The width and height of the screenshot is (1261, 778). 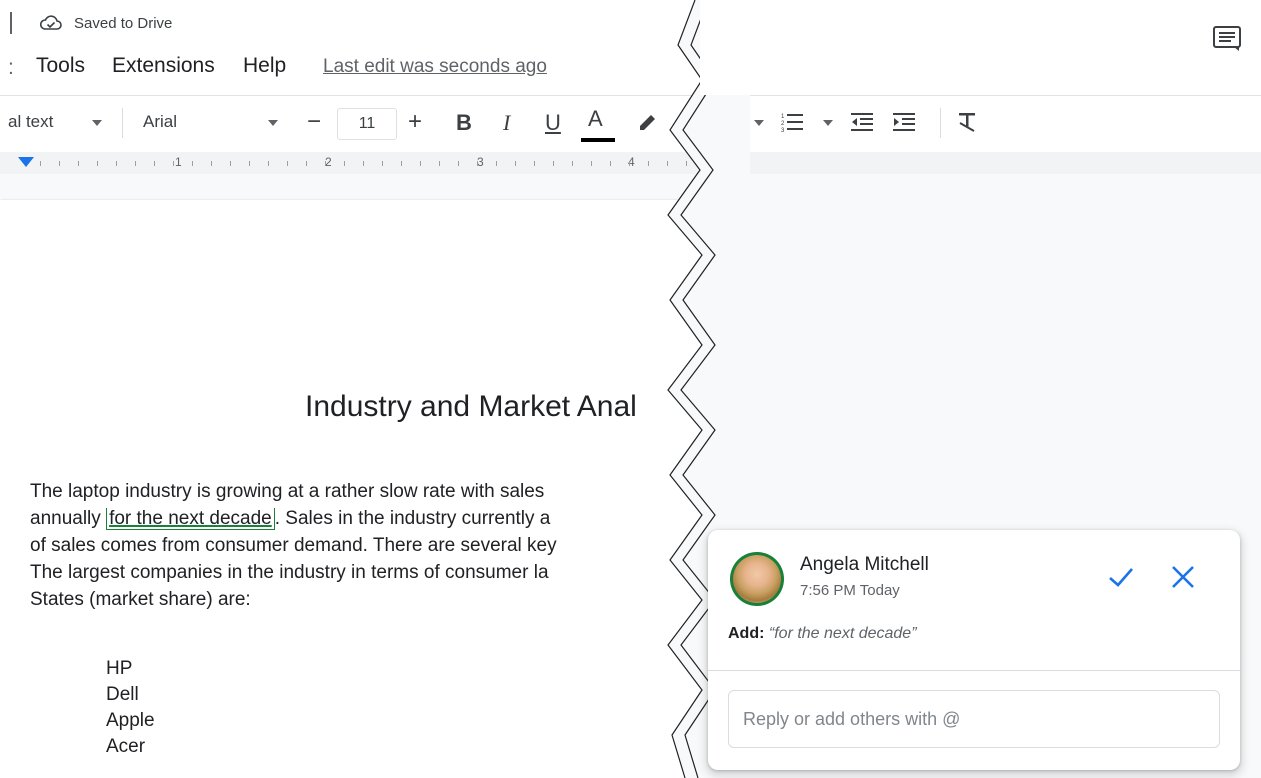 I want to click on list-item: Dell, so click(x=122, y=694).